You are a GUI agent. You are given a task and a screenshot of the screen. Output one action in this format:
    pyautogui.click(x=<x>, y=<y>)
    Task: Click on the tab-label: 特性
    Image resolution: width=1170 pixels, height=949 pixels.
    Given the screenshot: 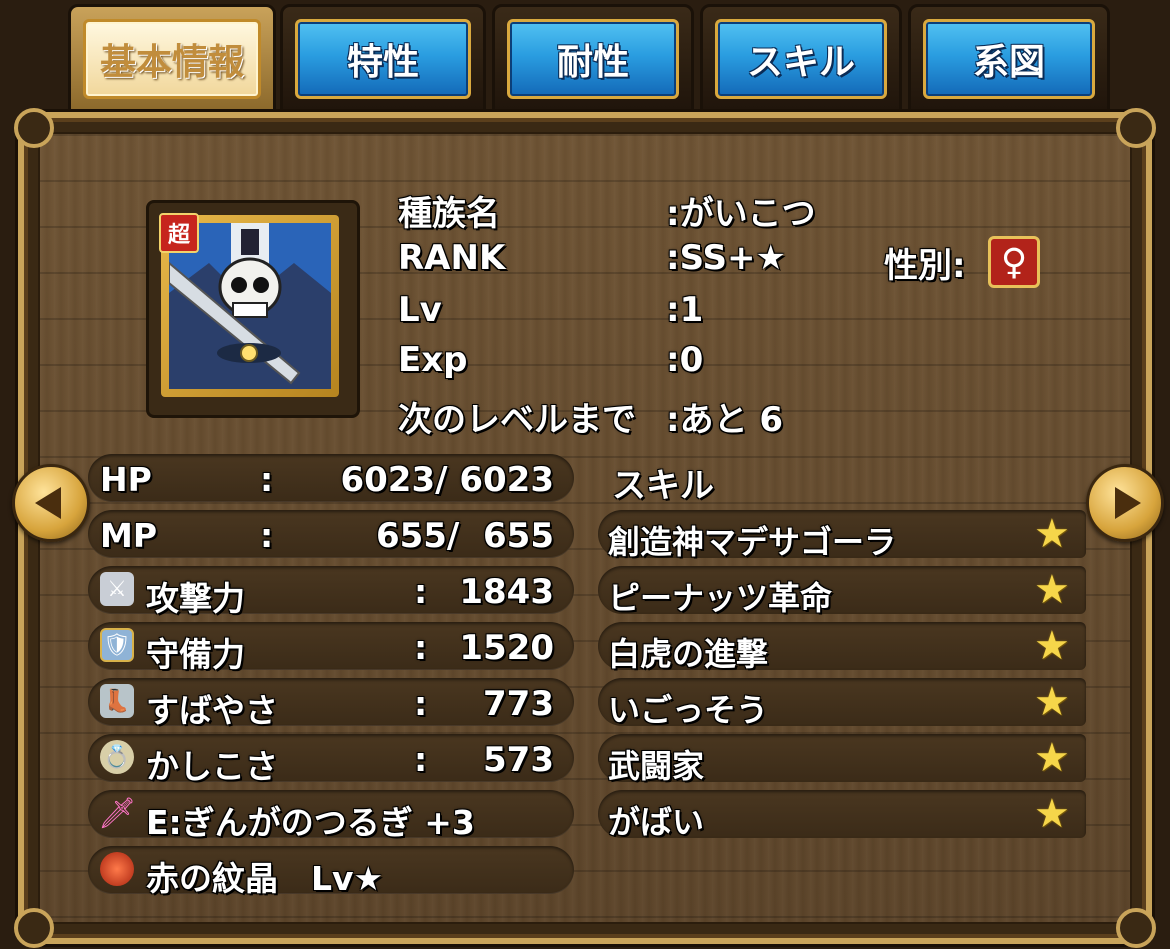 What is the action you would take?
    pyautogui.click(x=383, y=59)
    